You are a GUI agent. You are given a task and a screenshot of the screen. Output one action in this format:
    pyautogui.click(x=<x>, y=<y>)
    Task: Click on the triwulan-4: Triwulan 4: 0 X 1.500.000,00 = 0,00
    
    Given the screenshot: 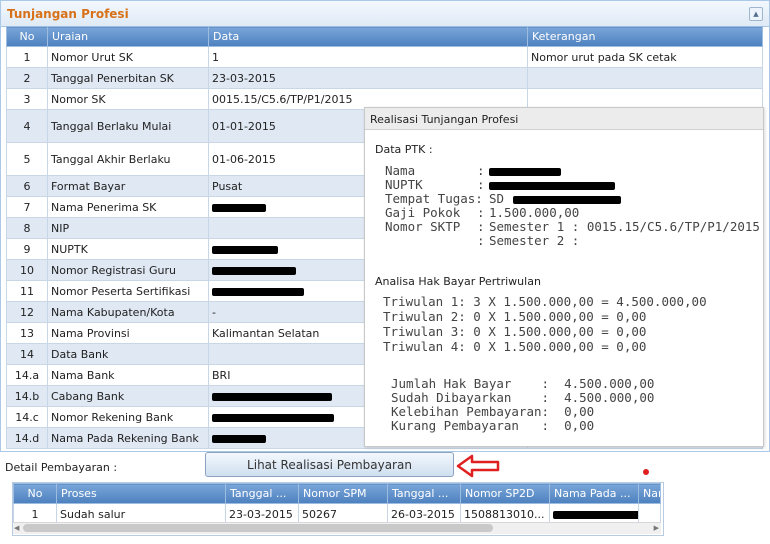 What is the action you would take?
    pyautogui.click(x=515, y=346)
    